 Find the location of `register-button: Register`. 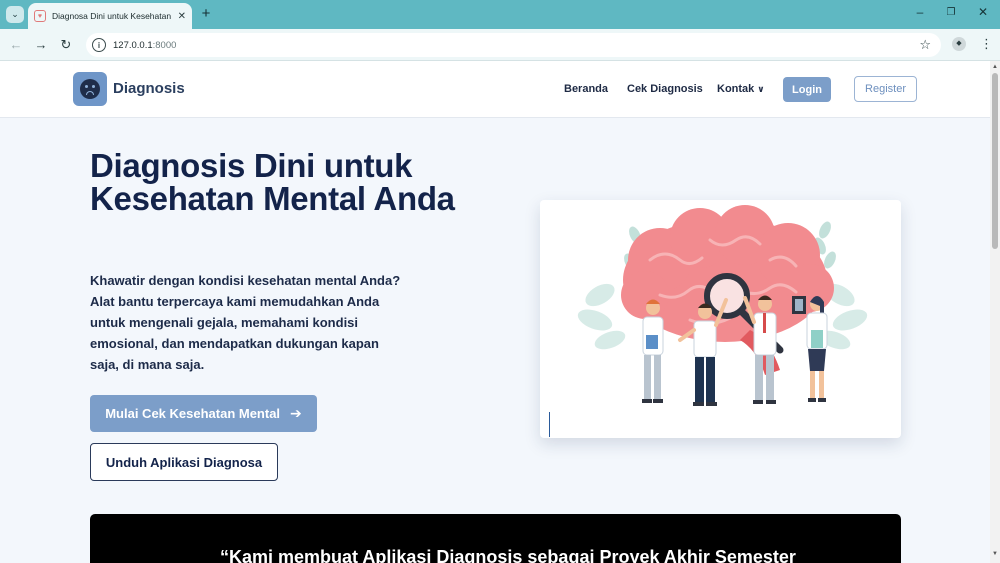

register-button: Register is located at coordinates (885, 89).